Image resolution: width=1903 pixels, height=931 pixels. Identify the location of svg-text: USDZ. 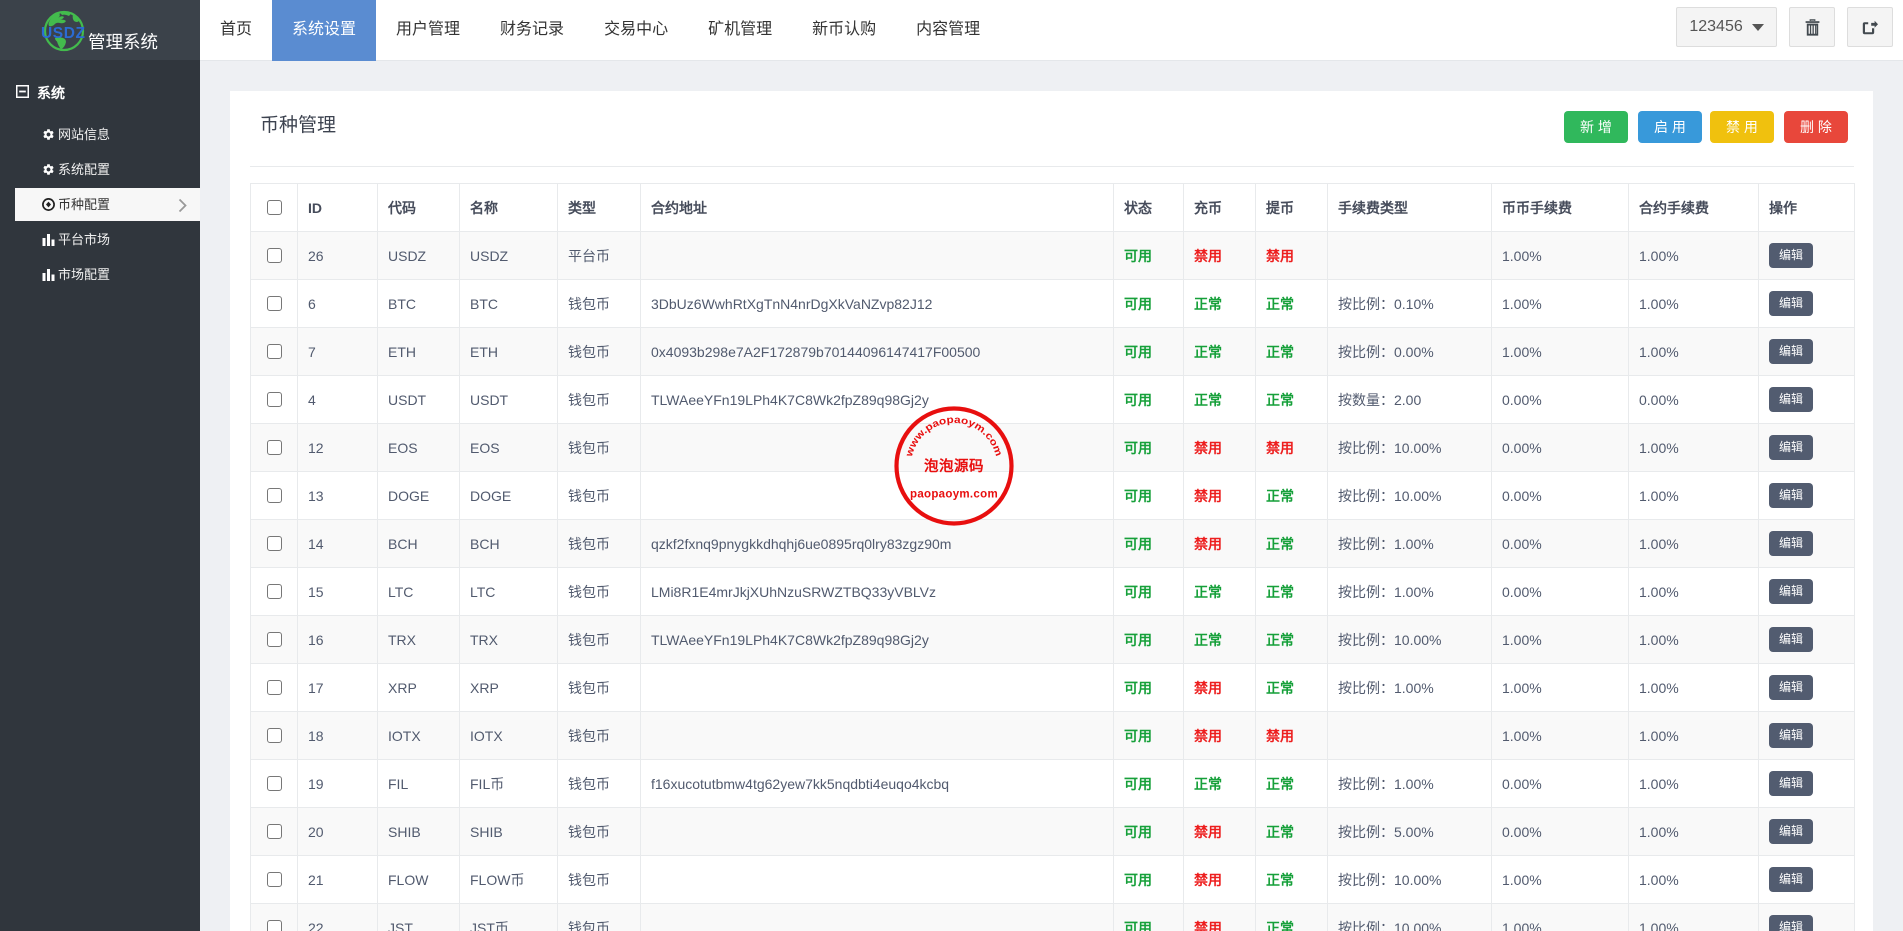
(63, 33).